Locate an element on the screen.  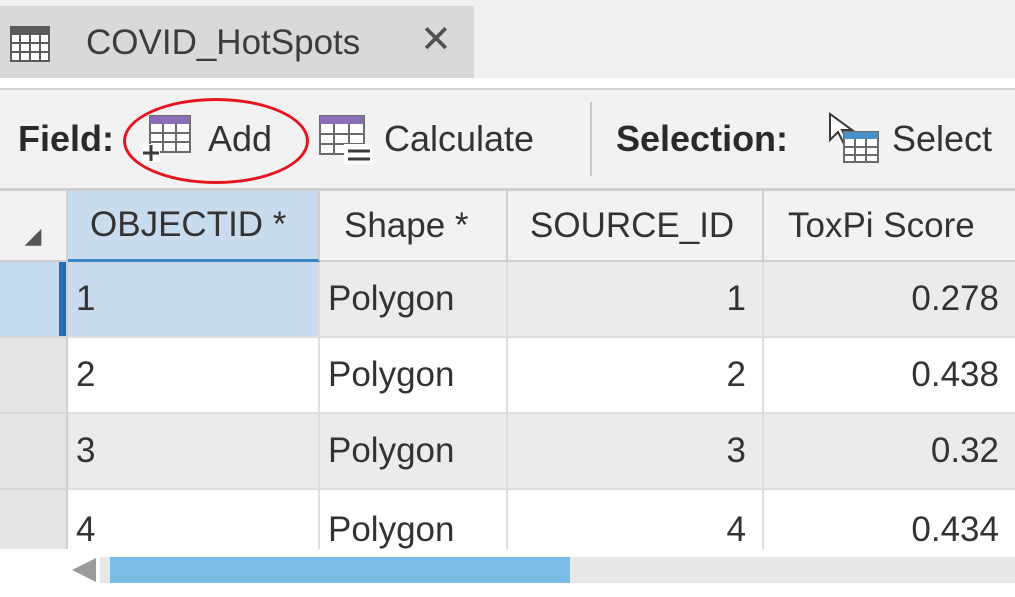
add-field-button: Add is located at coordinates (214, 140).